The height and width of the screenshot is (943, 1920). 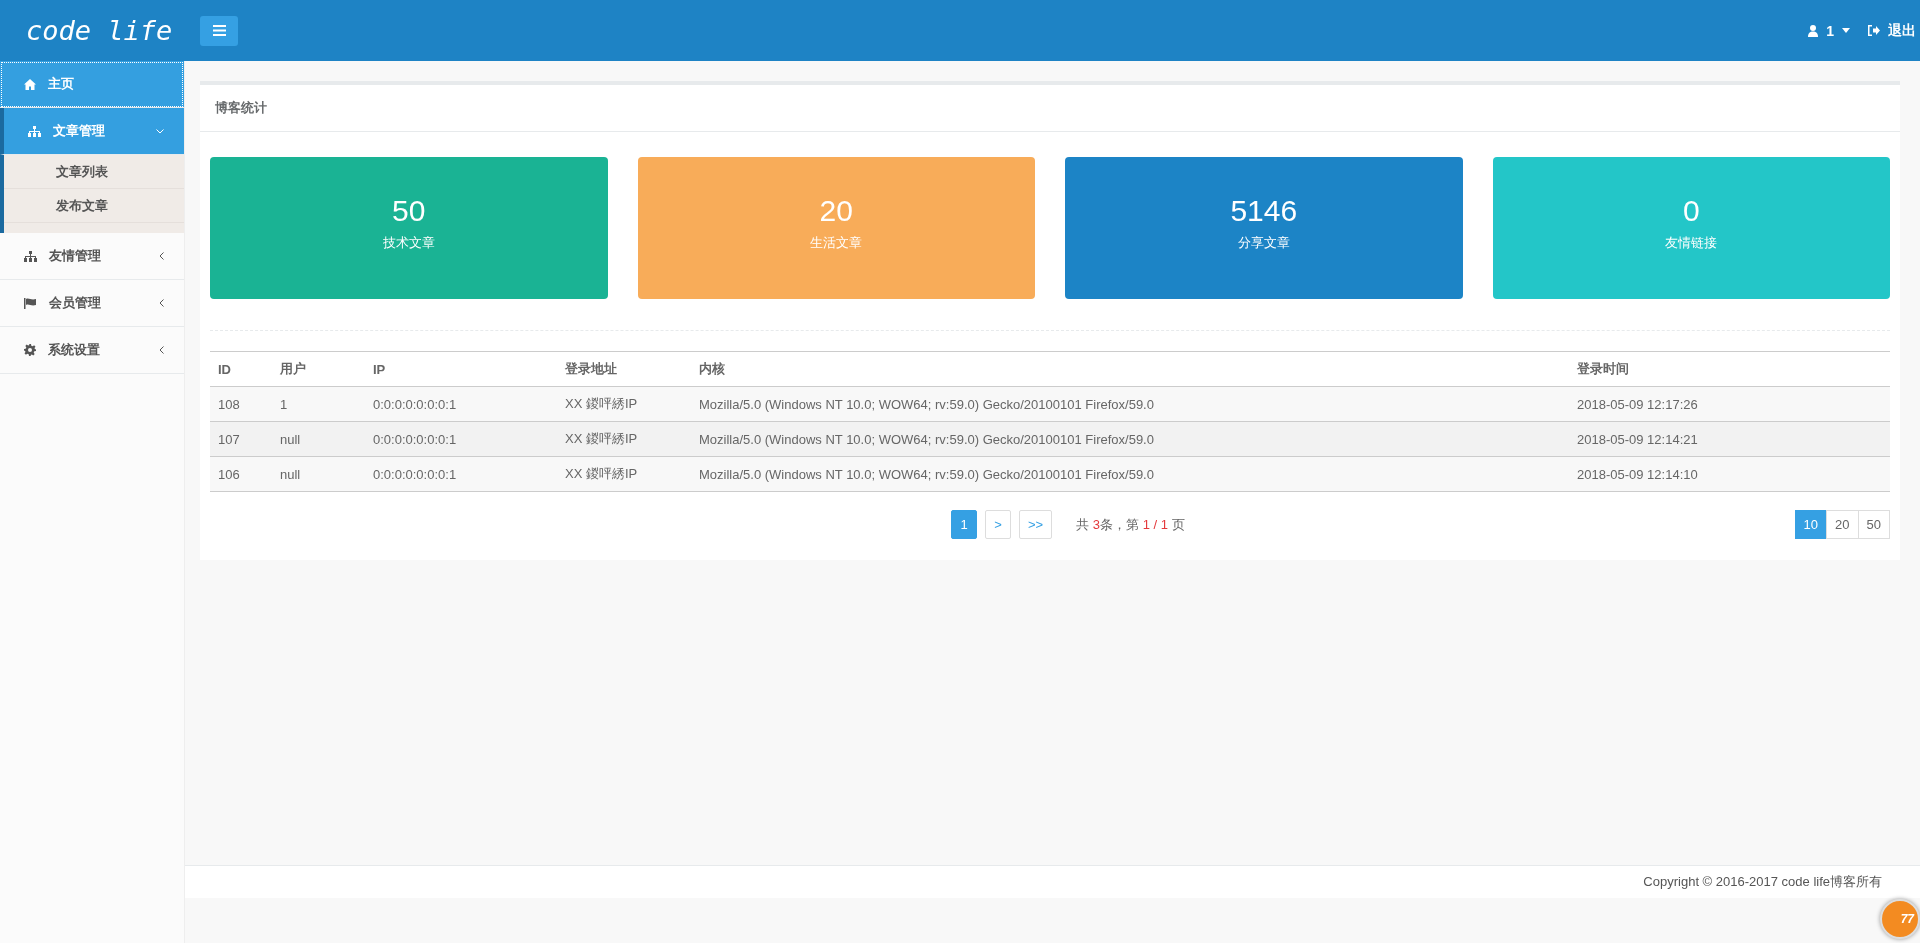 What do you see at coordinates (94, 172) in the screenshot?
I see `submenu-item: 文章列表` at bounding box center [94, 172].